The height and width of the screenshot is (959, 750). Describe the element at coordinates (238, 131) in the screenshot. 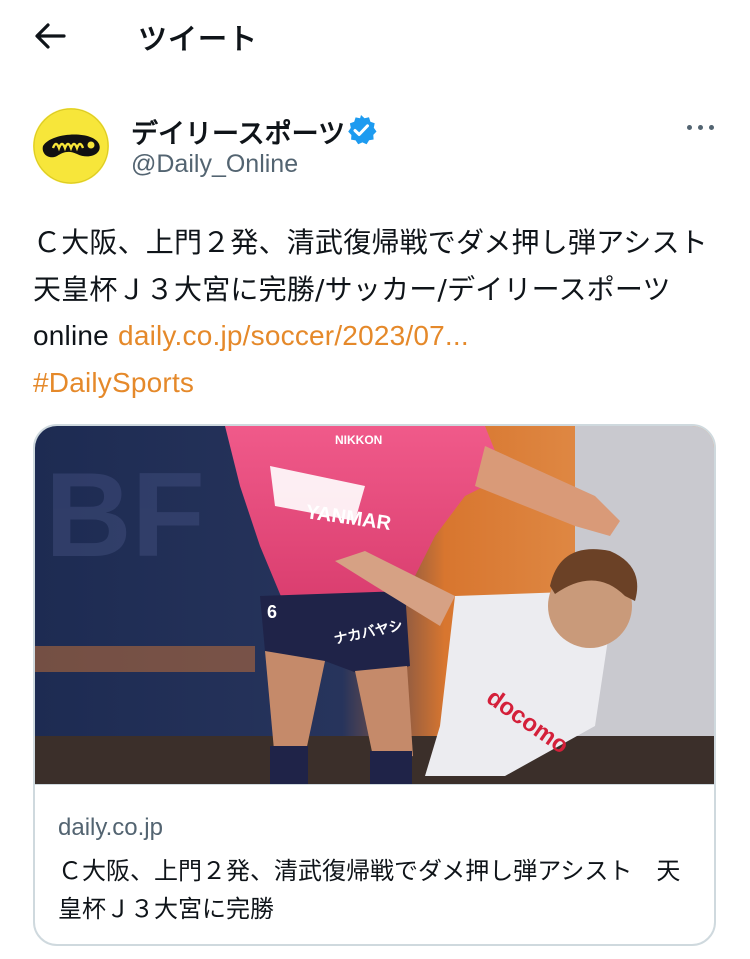

I see `author-name: デイリースポーツ` at that location.